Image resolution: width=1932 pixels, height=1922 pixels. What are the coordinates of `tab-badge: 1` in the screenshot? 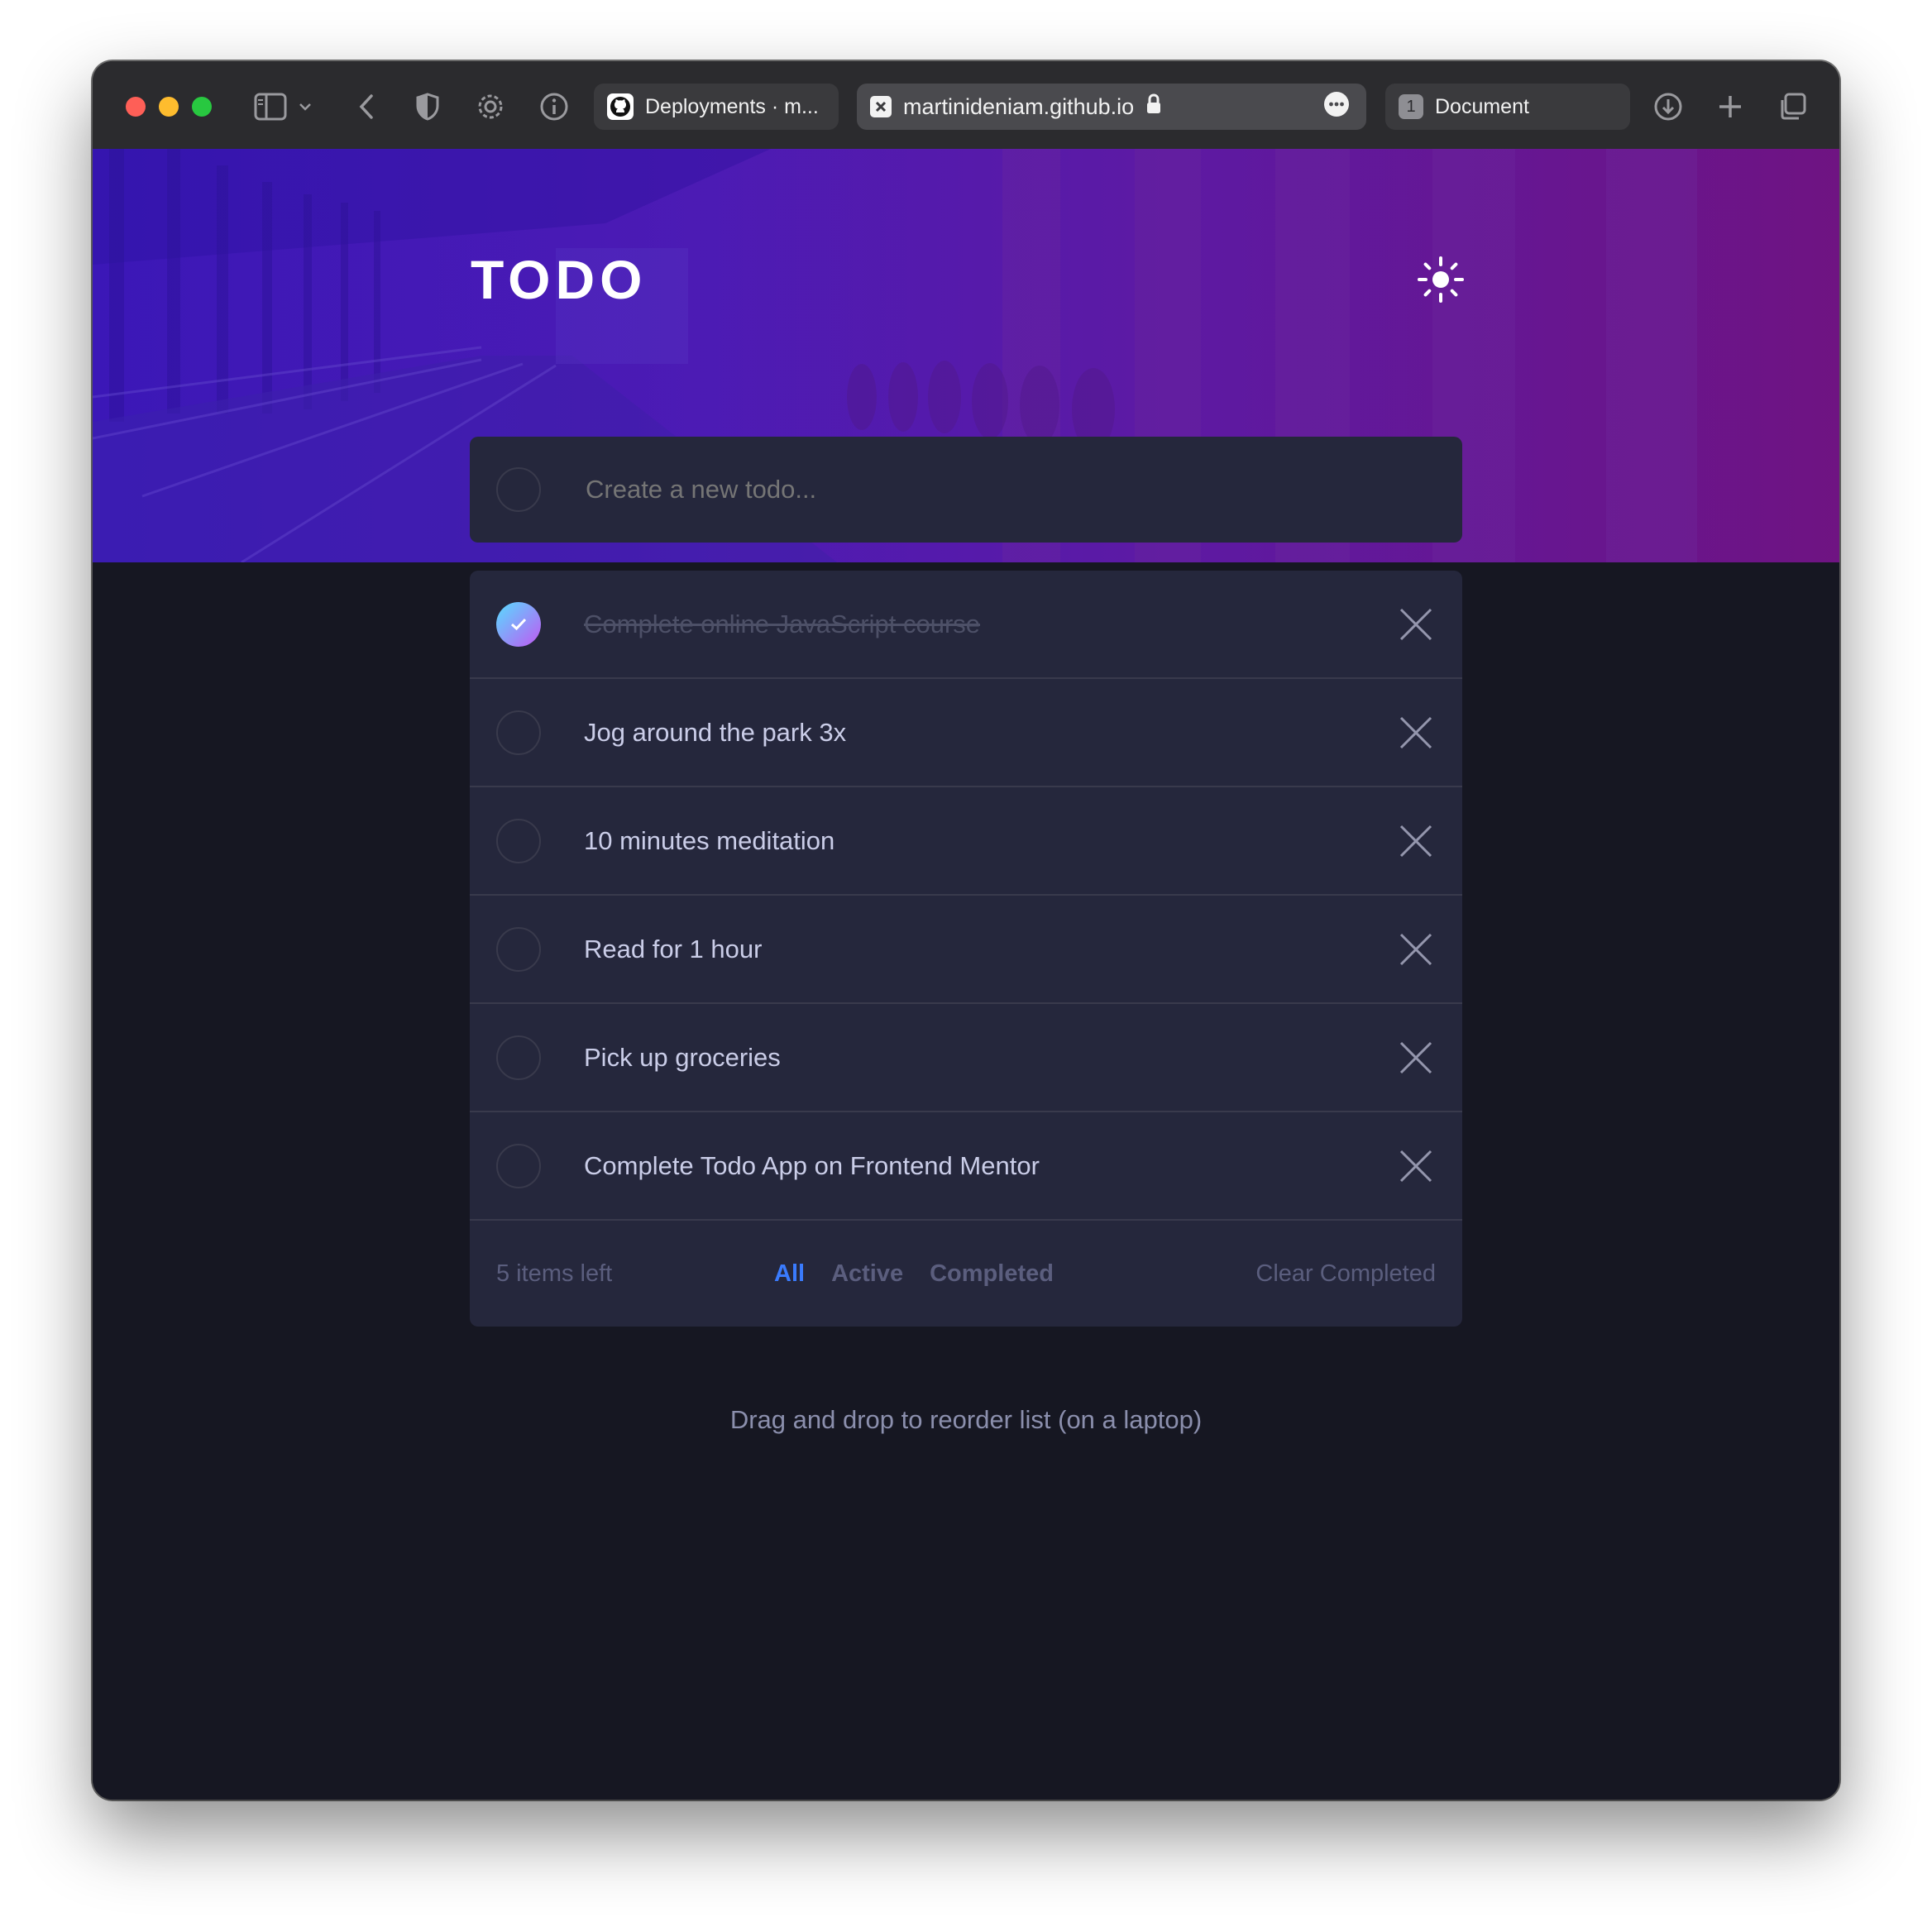 It's located at (1411, 106).